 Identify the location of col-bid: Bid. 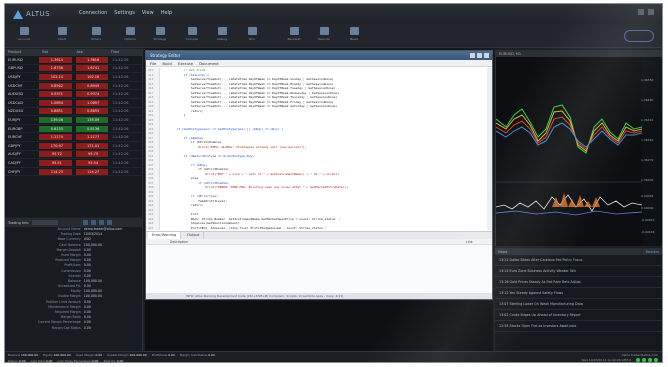
(56, 52).